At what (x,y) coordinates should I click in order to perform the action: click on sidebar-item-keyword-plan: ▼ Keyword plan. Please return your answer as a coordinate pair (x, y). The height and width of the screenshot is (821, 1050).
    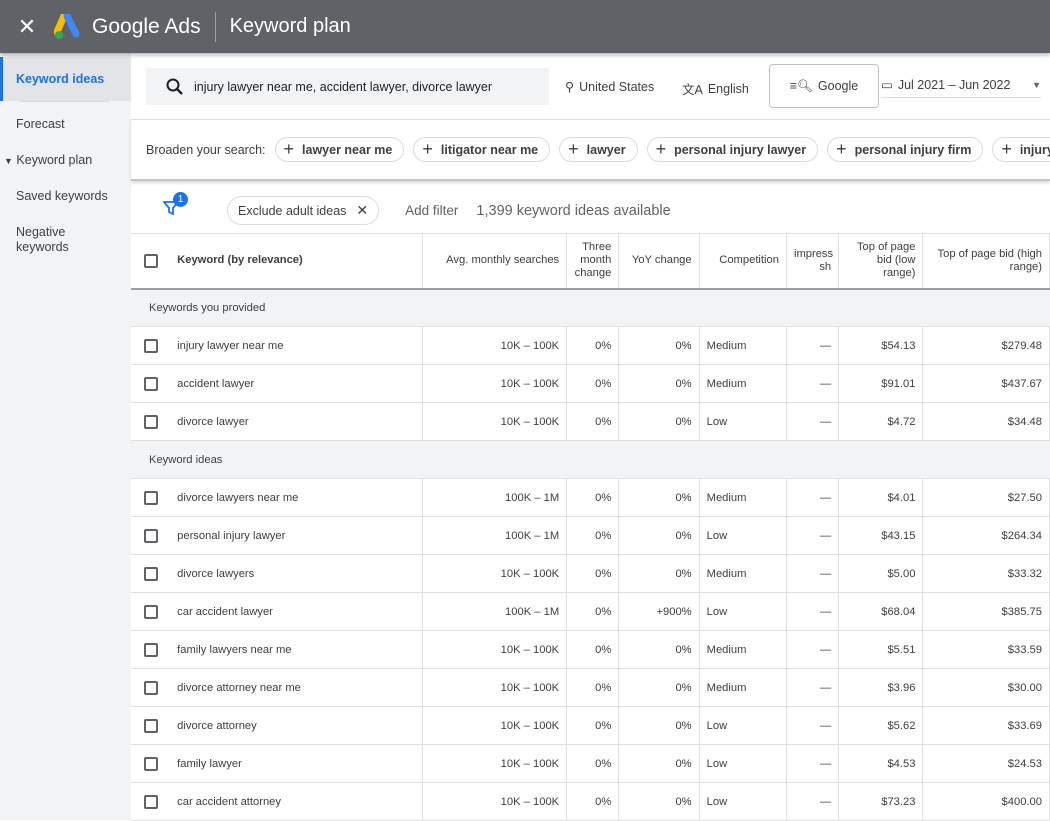
    Looking at the image, I should click on (65, 160).